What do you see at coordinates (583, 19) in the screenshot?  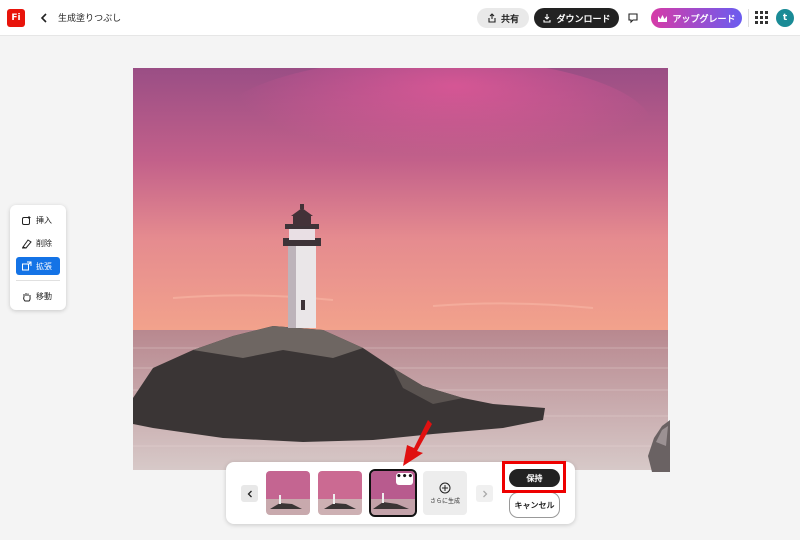 I see `download-label: ダウンロード` at bounding box center [583, 19].